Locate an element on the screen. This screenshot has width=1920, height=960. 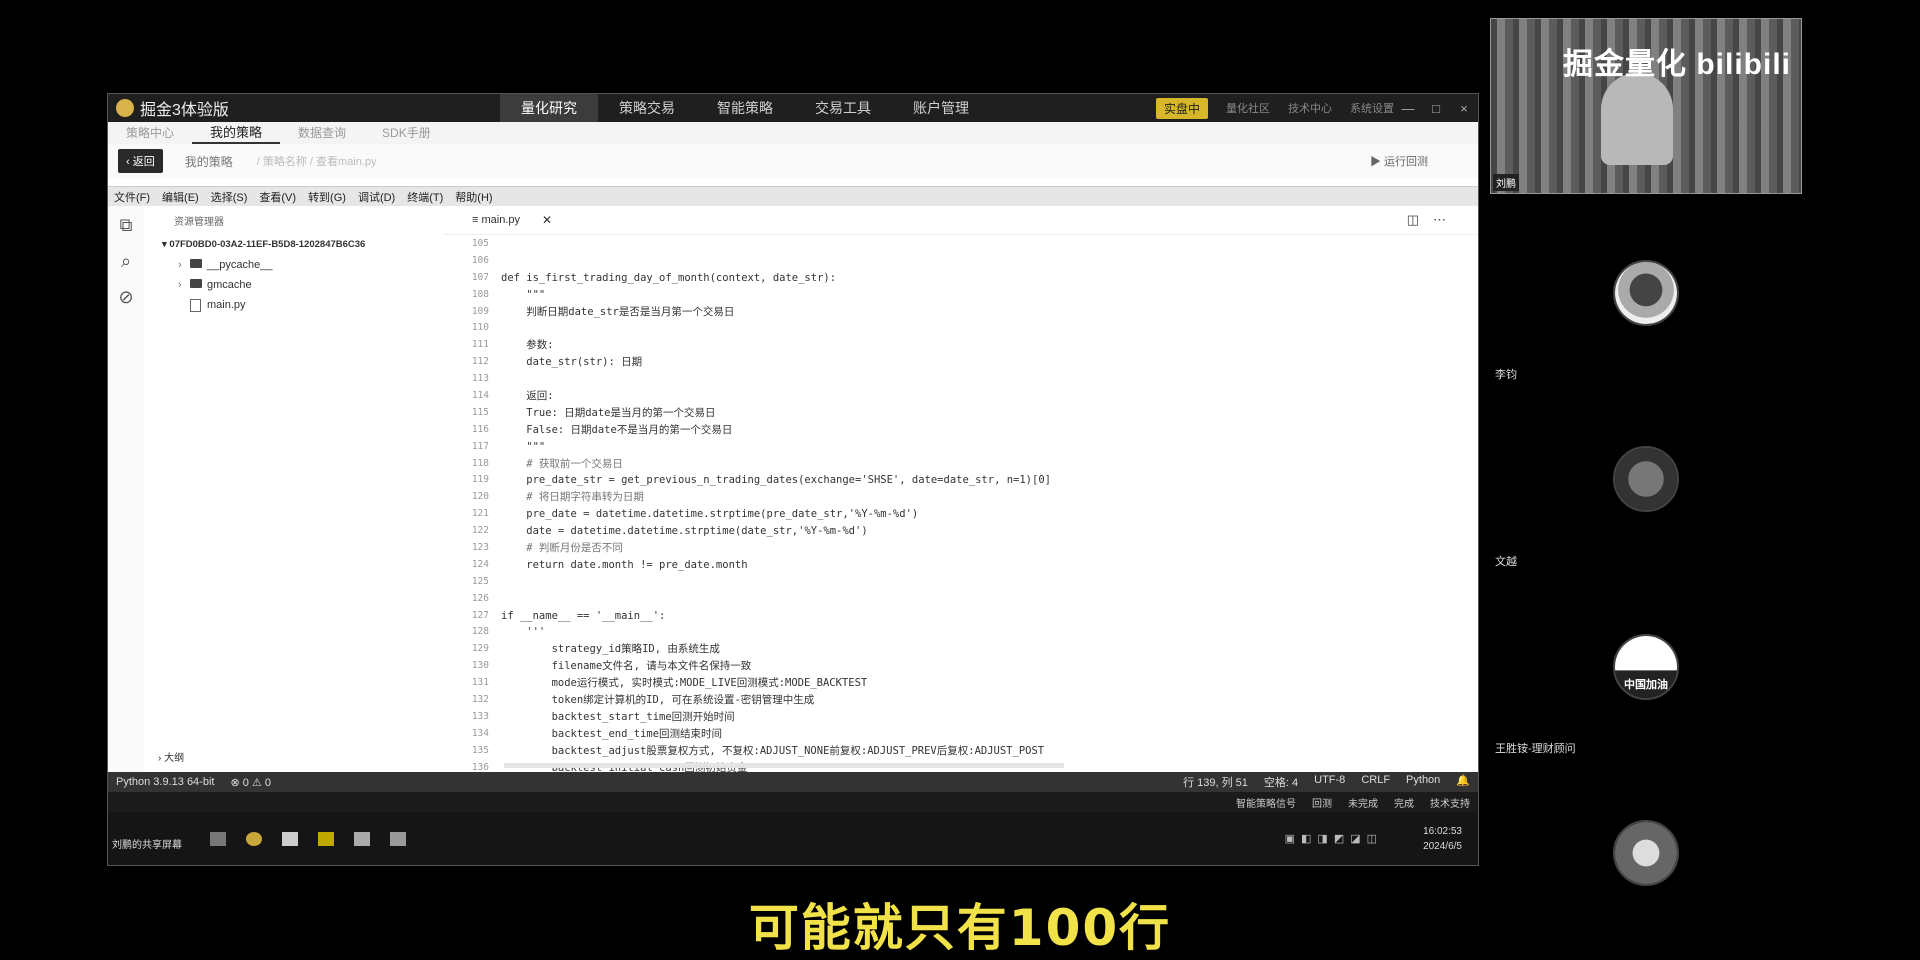
tree-item-gmcache: › gmcache is located at coordinates (294, 285).